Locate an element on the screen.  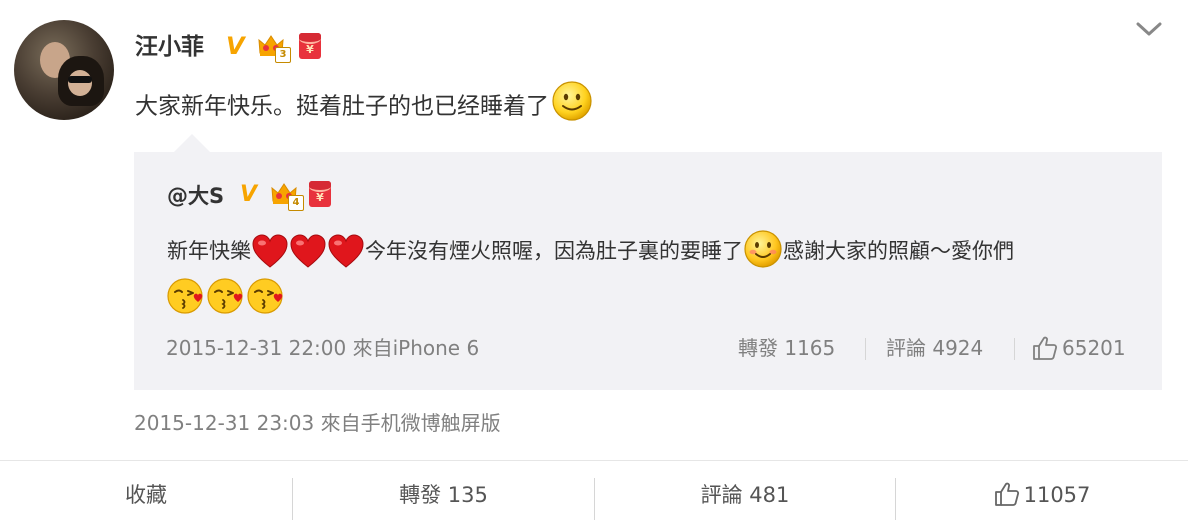
repost-comment-button: 評論 4924 is located at coordinates (934, 348).